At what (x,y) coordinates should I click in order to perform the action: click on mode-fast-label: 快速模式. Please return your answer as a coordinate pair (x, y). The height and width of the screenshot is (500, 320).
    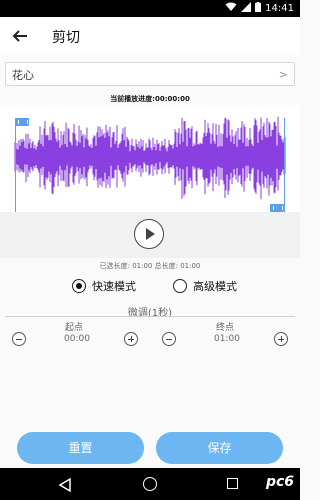
    Looking at the image, I should click on (114, 286).